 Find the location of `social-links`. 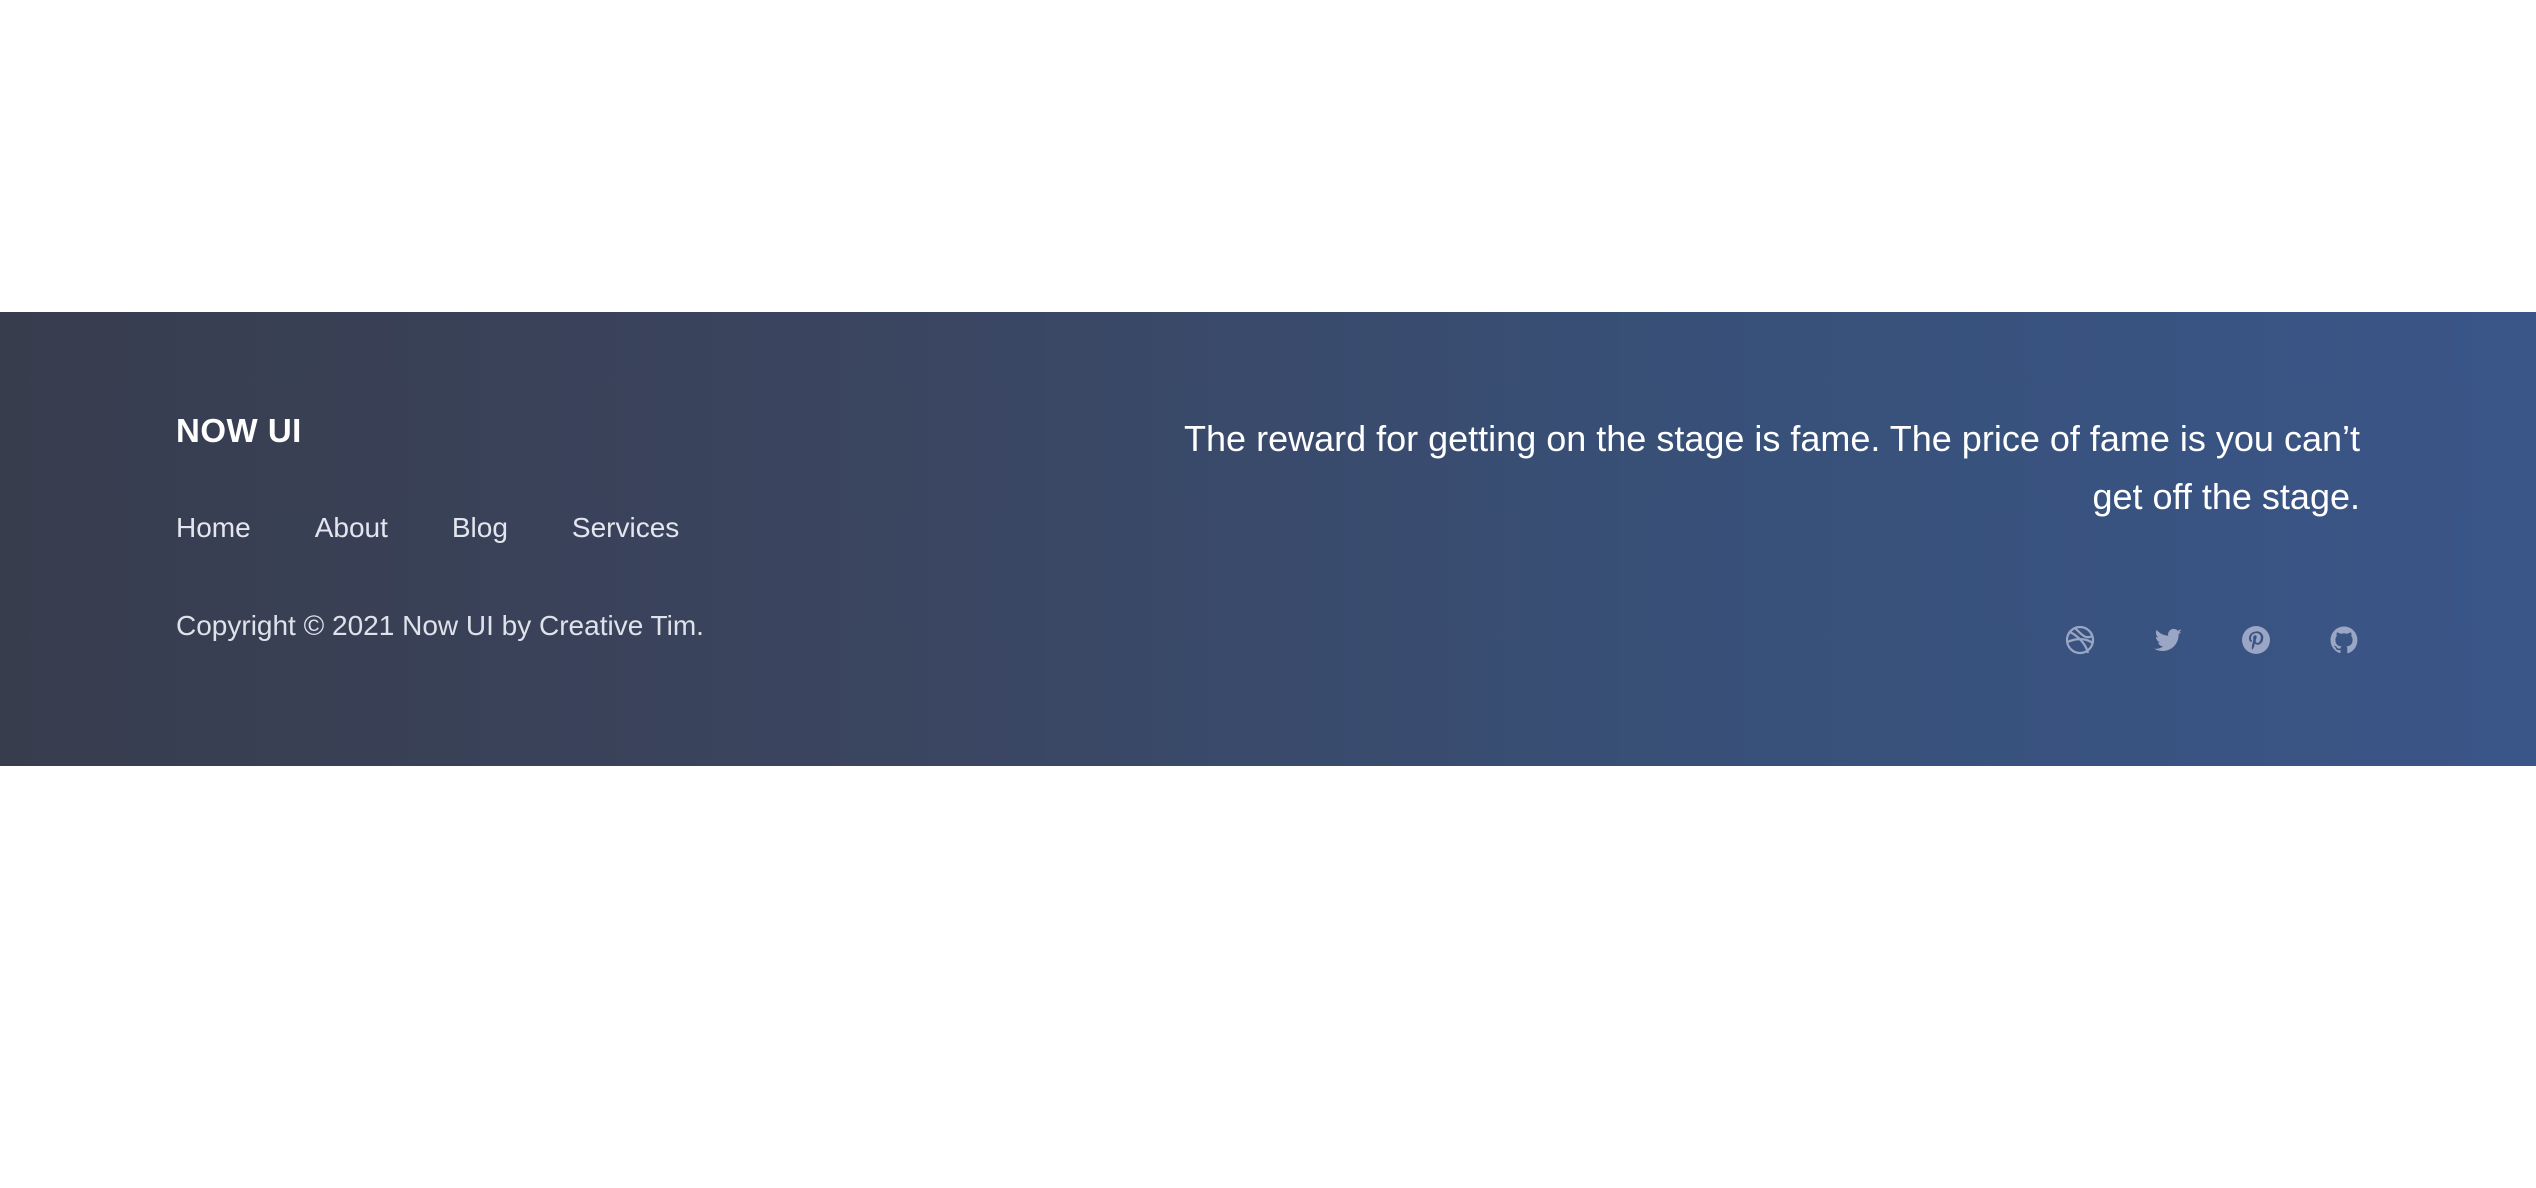

social-links is located at coordinates (2212, 640).